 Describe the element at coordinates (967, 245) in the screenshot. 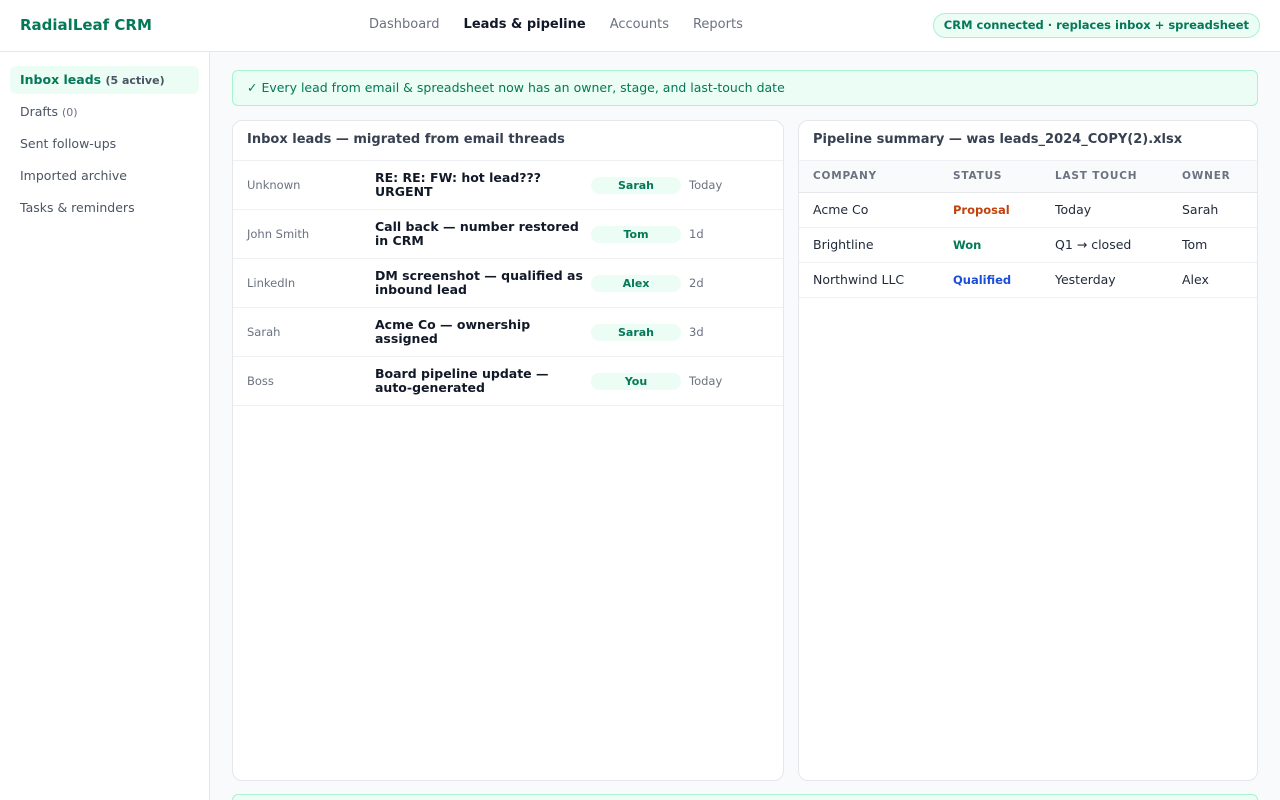

I see `status-cell: Won` at that location.